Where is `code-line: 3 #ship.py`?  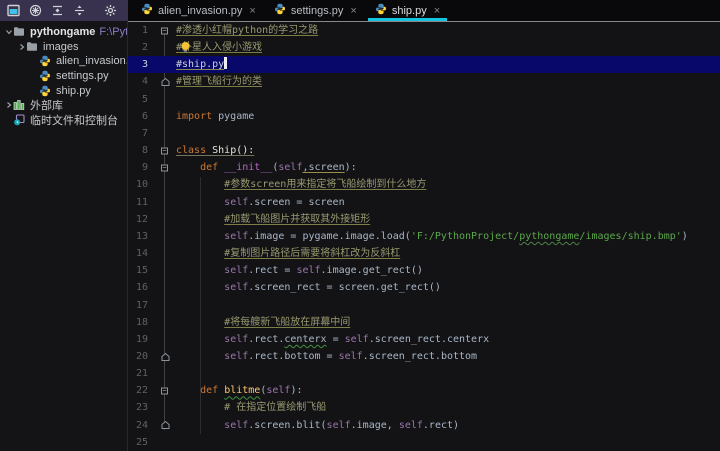 code-line: 3 #ship.py is located at coordinates (424, 65).